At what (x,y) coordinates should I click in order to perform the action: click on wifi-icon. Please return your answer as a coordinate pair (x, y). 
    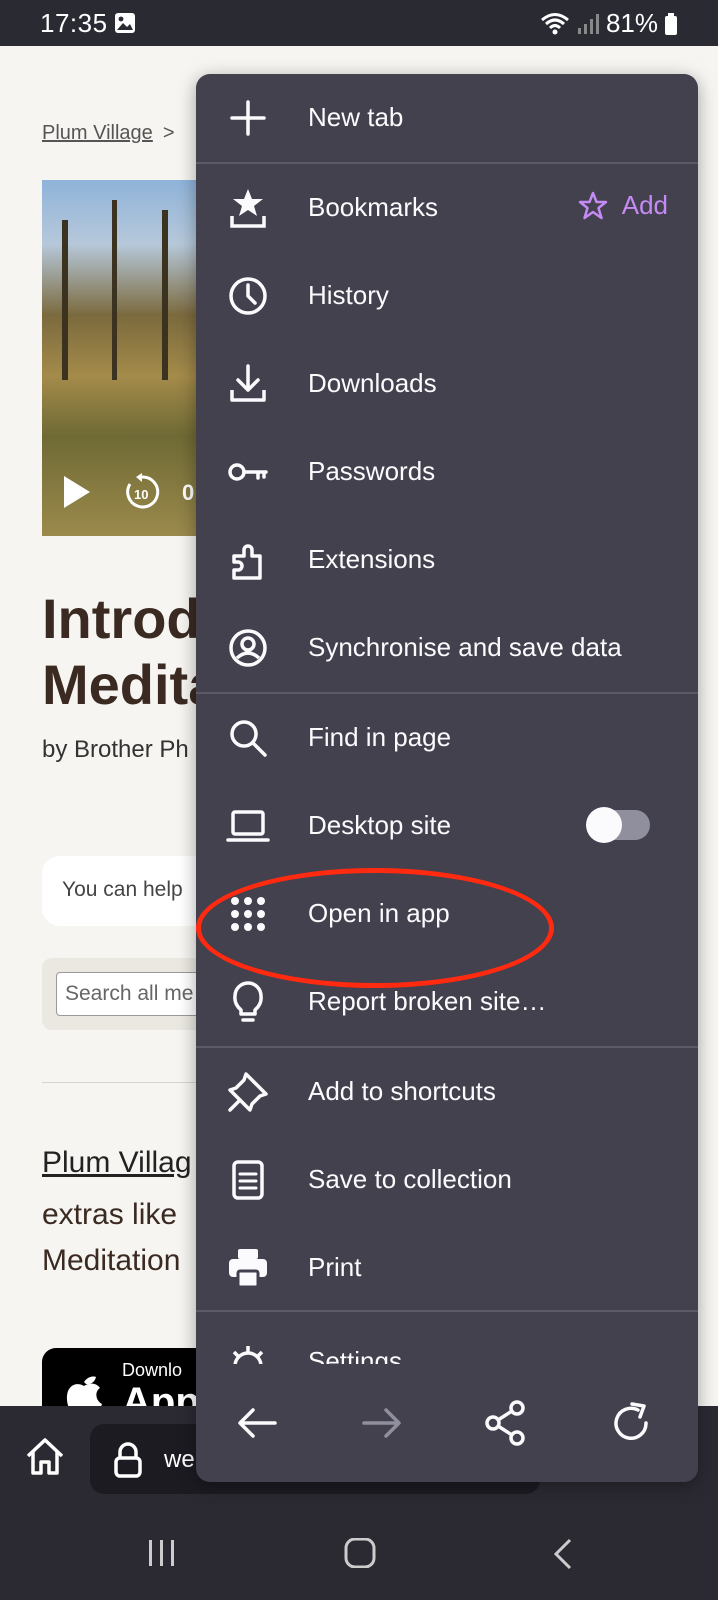
    Looking at the image, I should click on (554, 23).